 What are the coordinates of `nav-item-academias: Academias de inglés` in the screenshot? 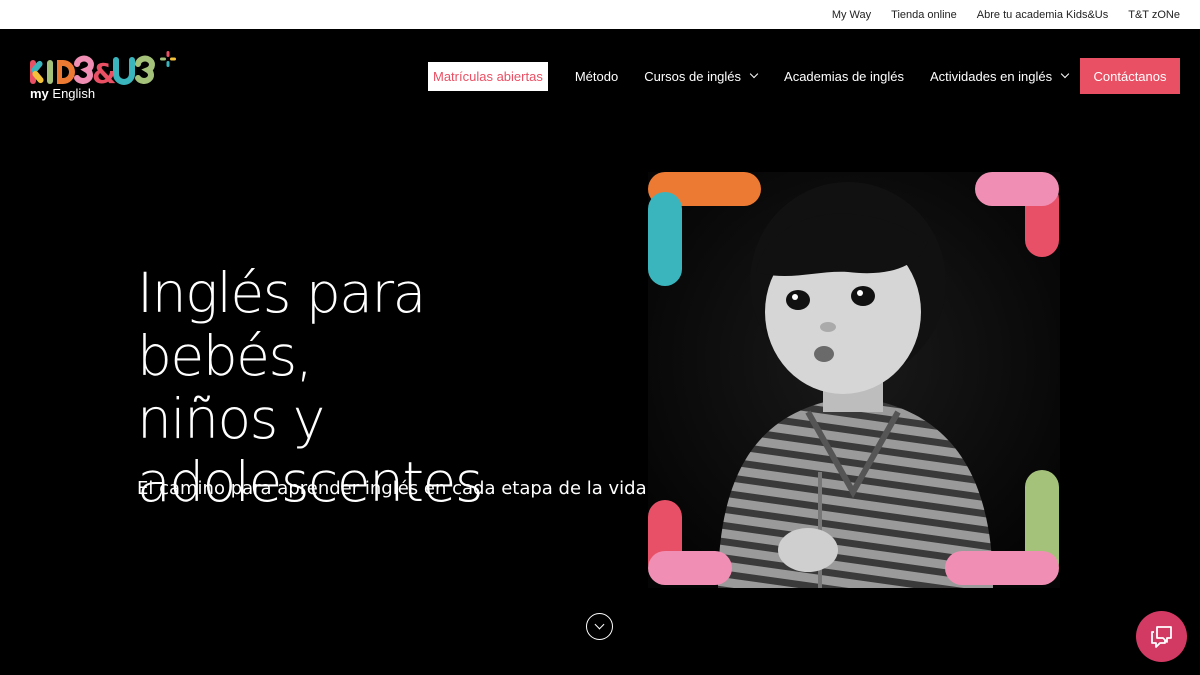 It's located at (844, 76).